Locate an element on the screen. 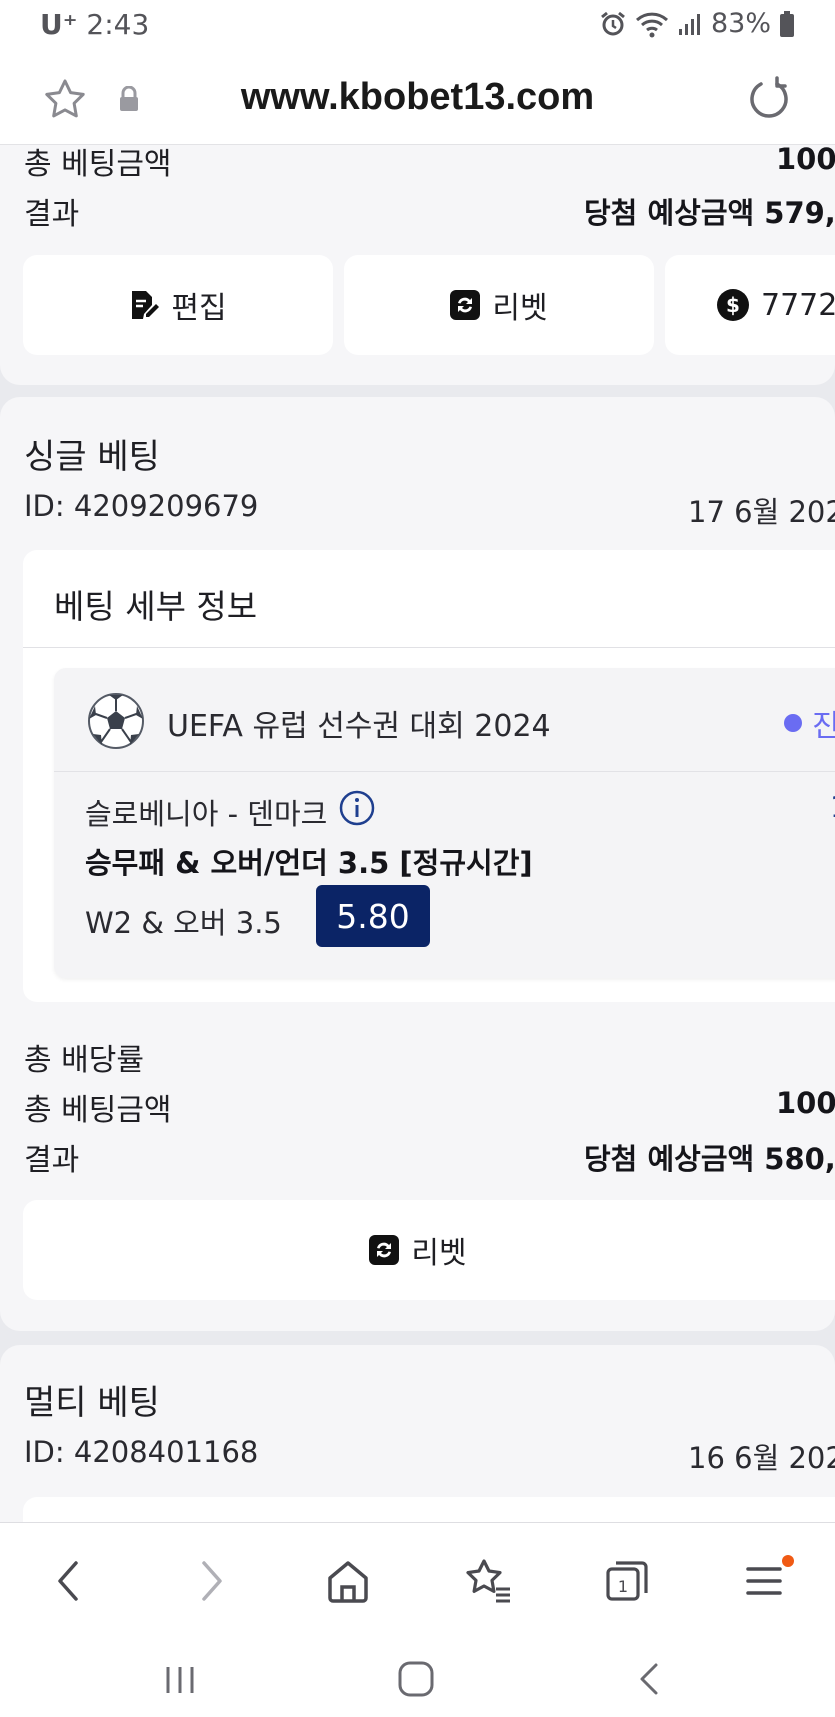  bet-id: ID: 4209209679 is located at coordinates (141, 506).